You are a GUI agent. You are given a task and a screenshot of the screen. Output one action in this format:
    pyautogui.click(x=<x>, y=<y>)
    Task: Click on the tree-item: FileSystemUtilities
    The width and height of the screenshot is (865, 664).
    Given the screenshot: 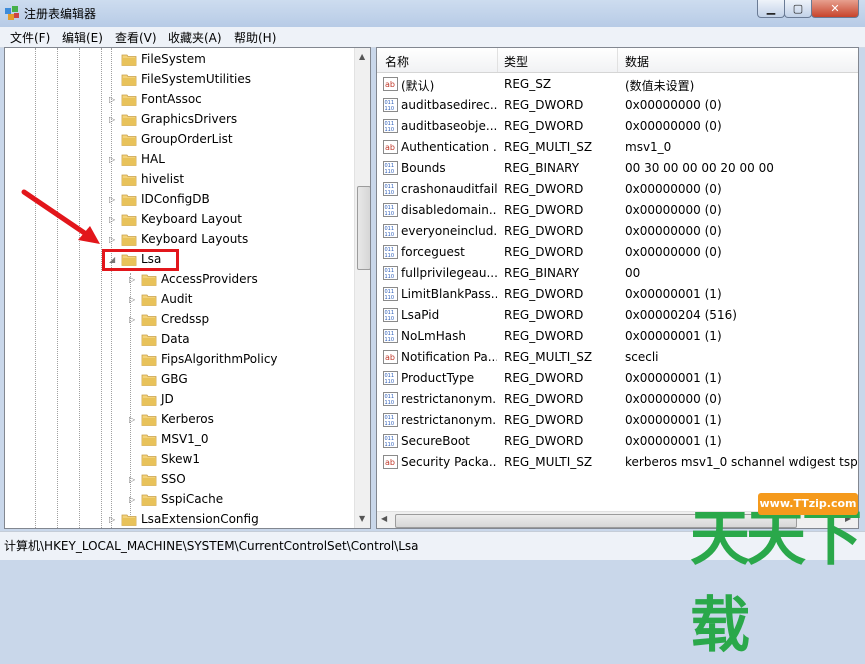 What is the action you would take?
    pyautogui.click(x=177, y=80)
    